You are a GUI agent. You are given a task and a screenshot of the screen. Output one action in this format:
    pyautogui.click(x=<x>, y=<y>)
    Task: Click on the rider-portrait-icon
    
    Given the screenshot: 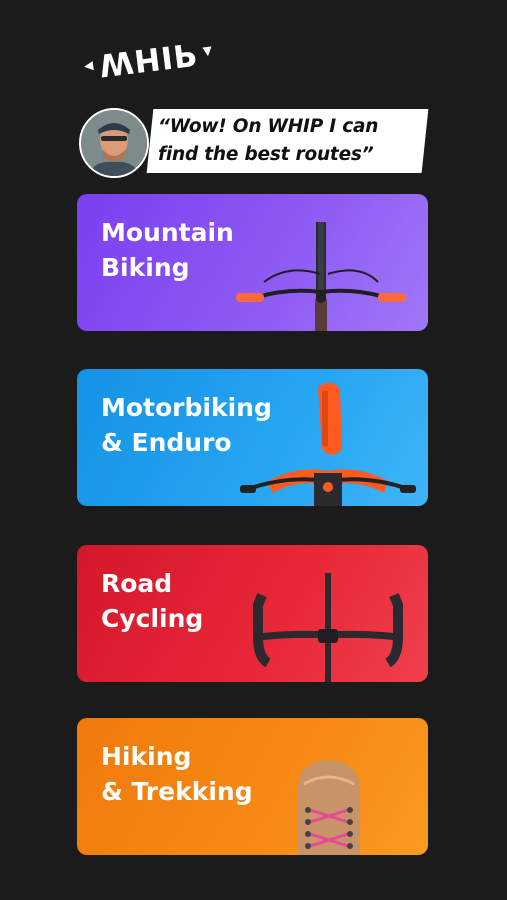 What is the action you would take?
    pyautogui.click(x=114, y=143)
    